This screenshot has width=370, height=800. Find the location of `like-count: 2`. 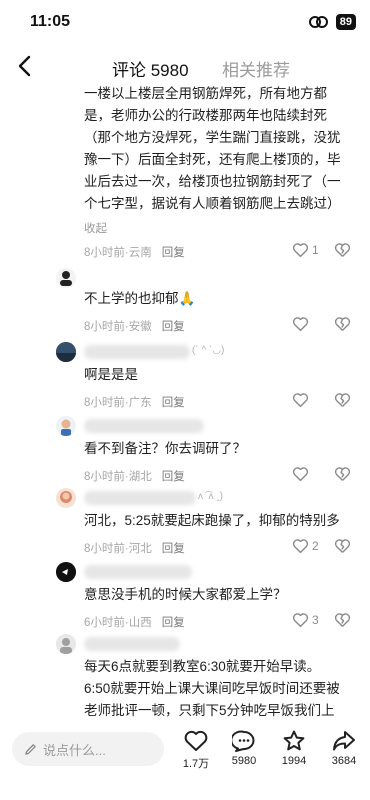

like-count: 2 is located at coordinates (315, 546).